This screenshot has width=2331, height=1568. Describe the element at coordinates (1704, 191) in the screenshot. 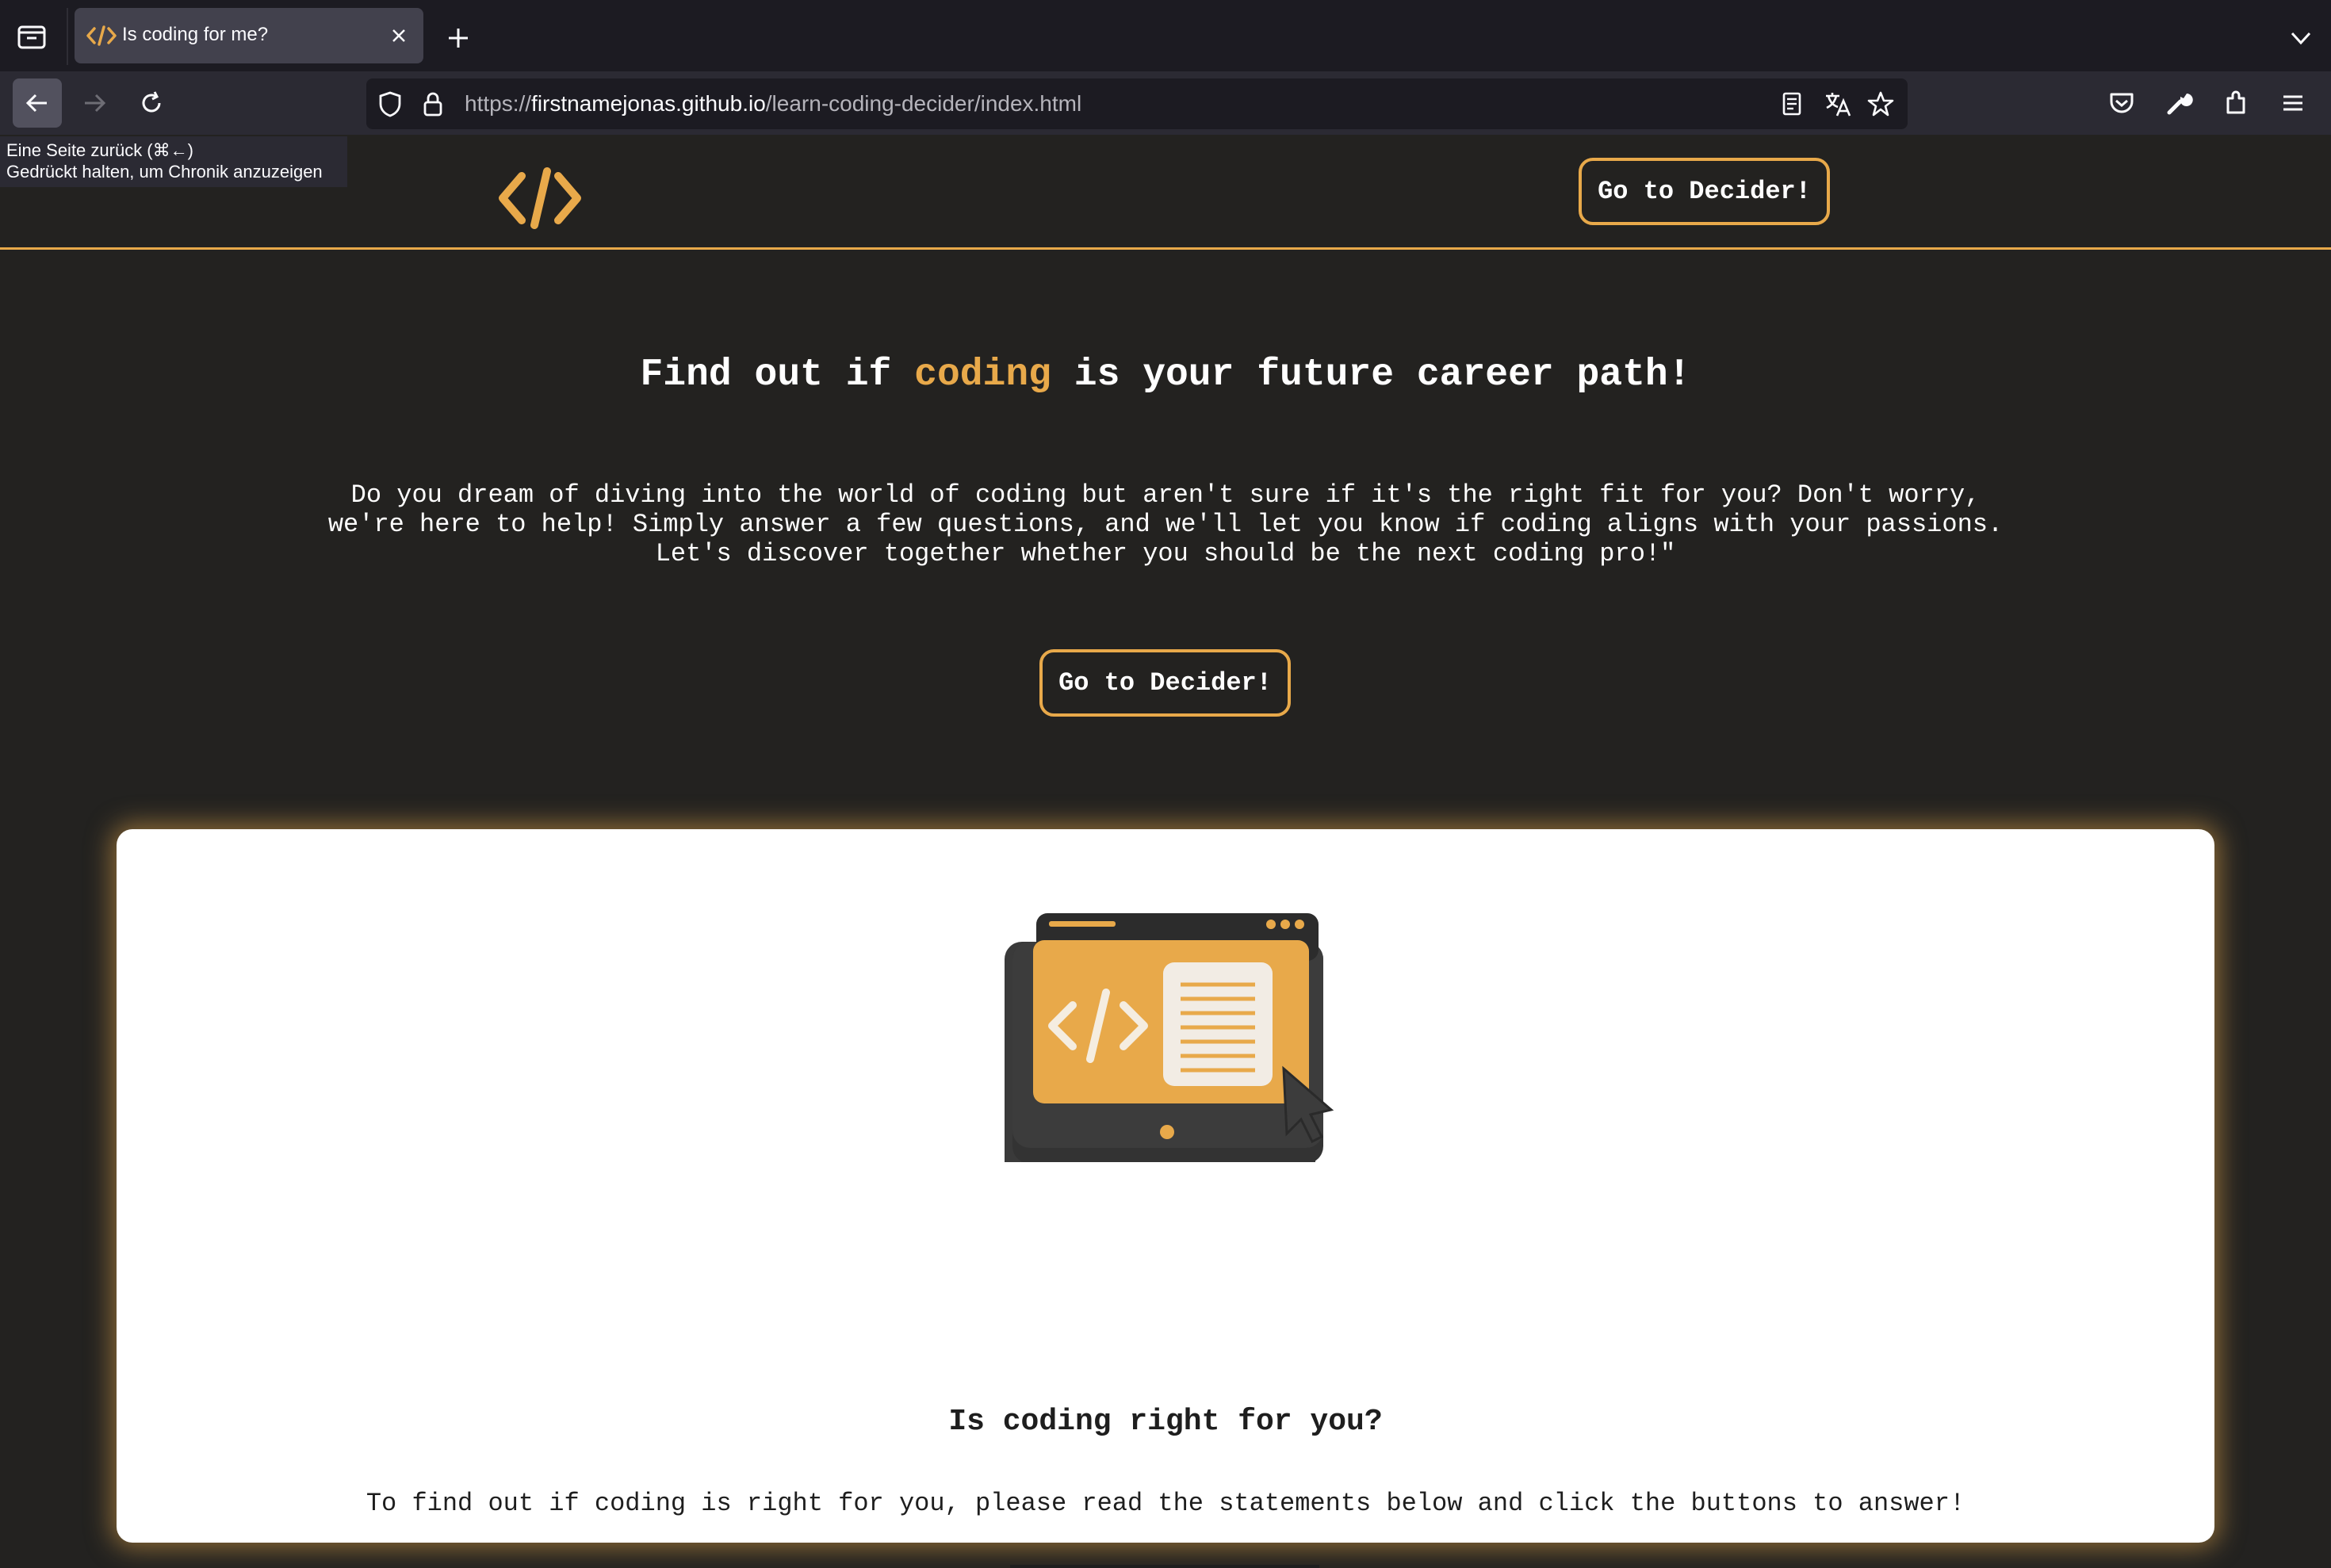

I see `header-decider-button: Go to Decider!` at that location.